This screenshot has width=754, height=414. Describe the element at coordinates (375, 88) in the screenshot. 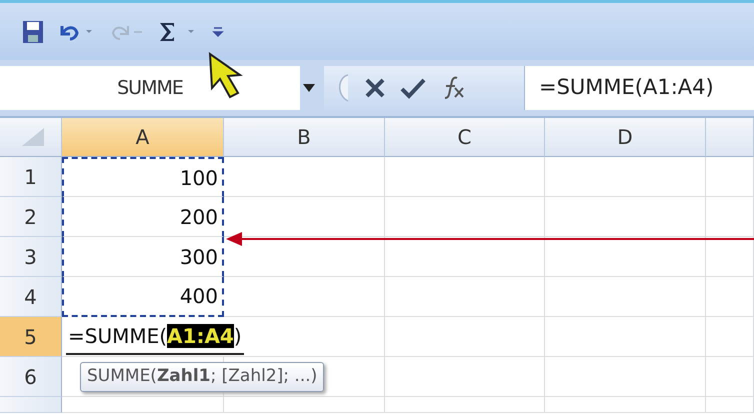

I see `cancel-icon` at that location.